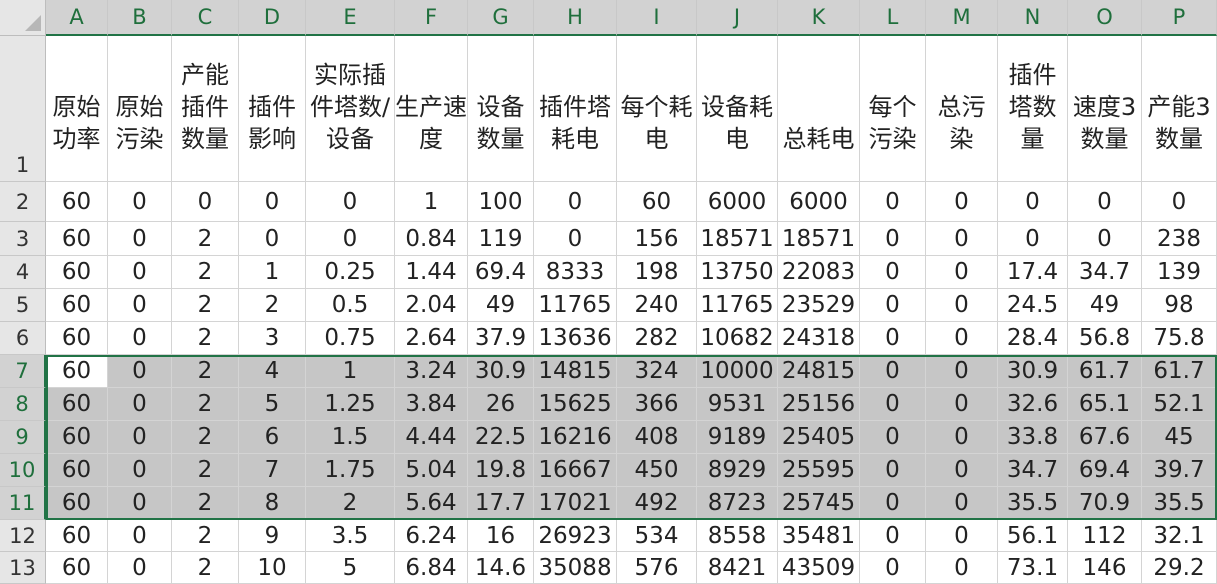 The image size is (1217, 584). What do you see at coordinates (23, 371) in the screenshot?
I see `row-header-7: 7` at bounding box center [23, 371].